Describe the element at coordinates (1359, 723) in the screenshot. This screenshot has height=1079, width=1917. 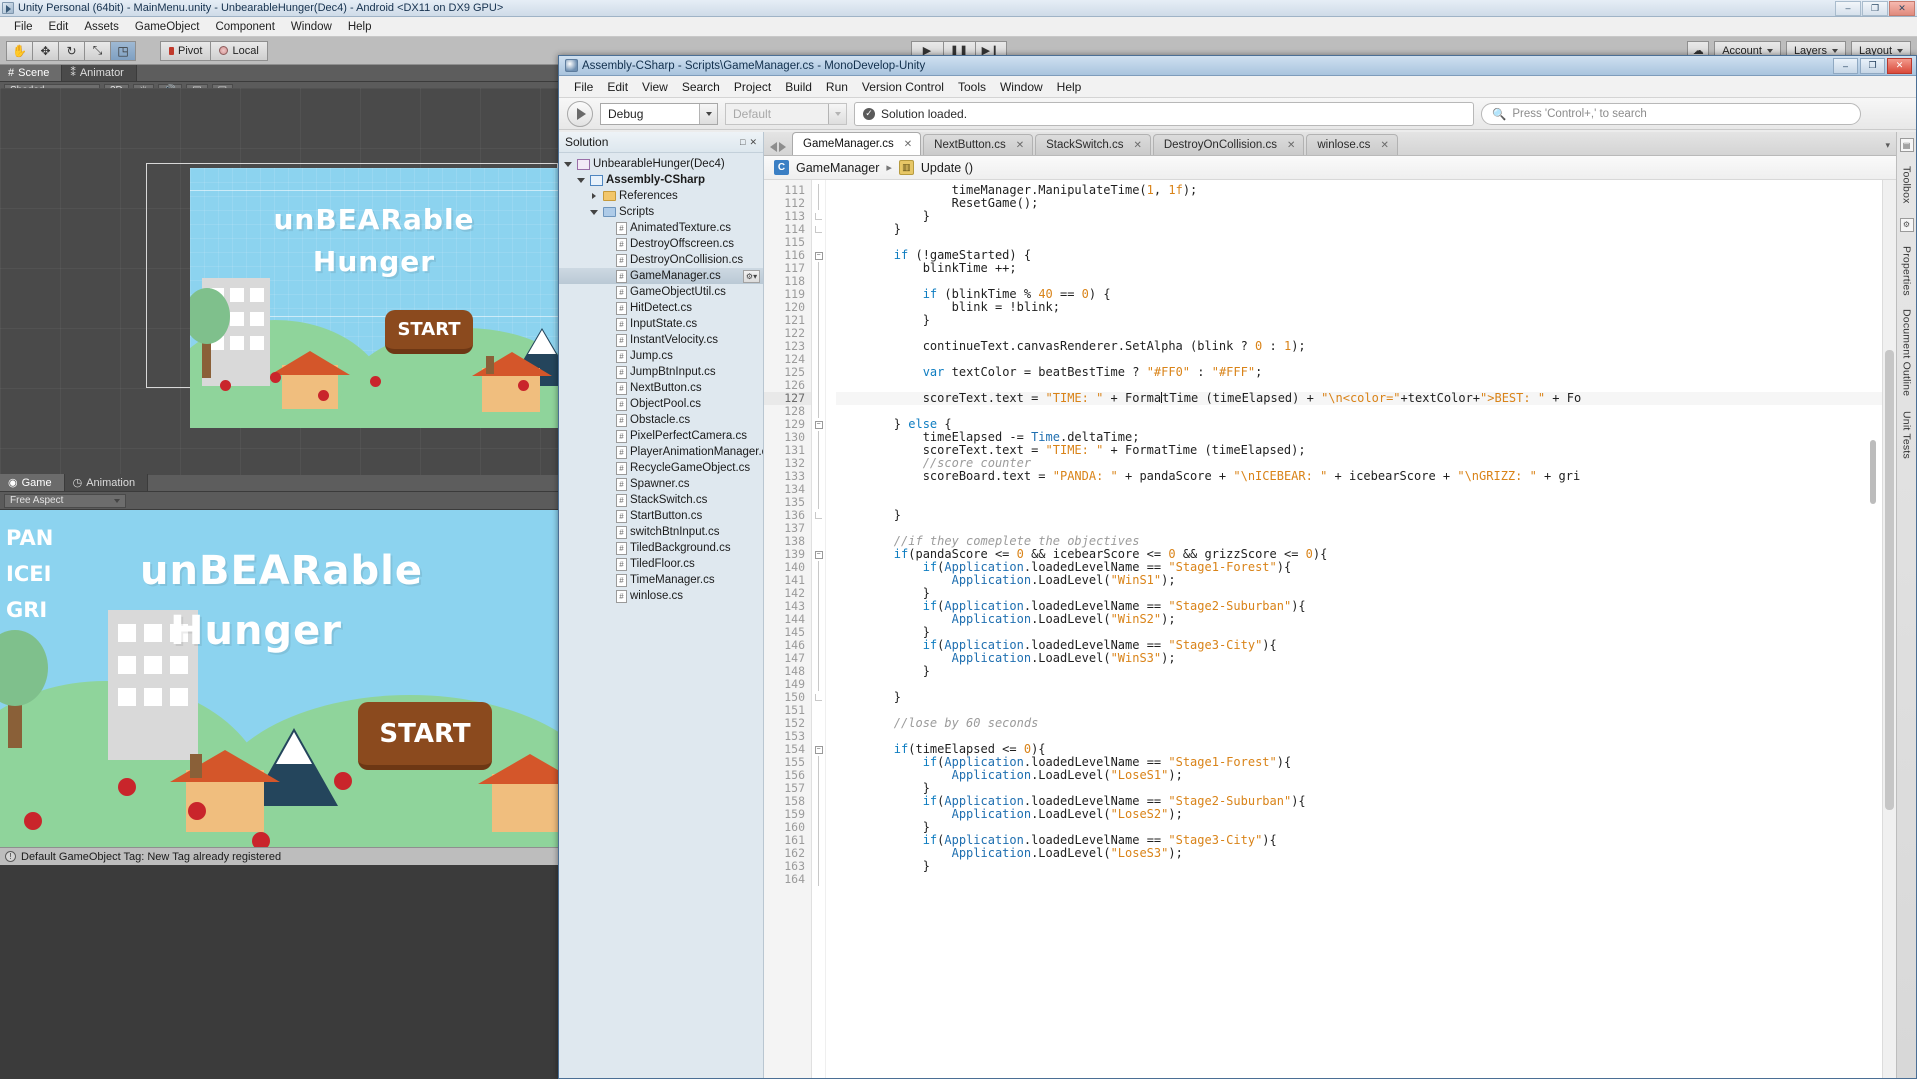
I see `code-line: //lose by 60 seconds` at that location.